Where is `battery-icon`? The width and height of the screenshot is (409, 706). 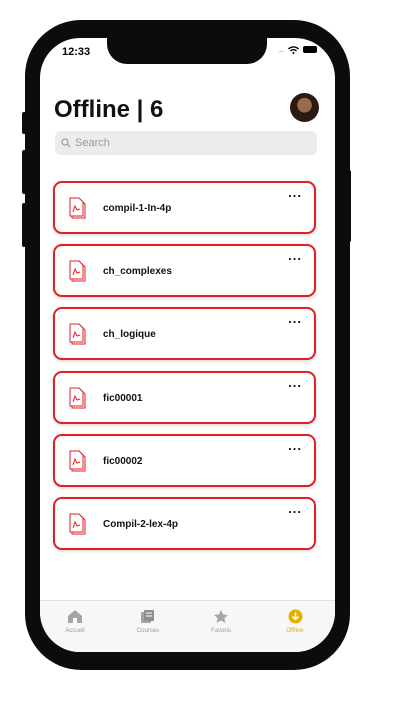
battery-icon is located at coordinates (310, 49).